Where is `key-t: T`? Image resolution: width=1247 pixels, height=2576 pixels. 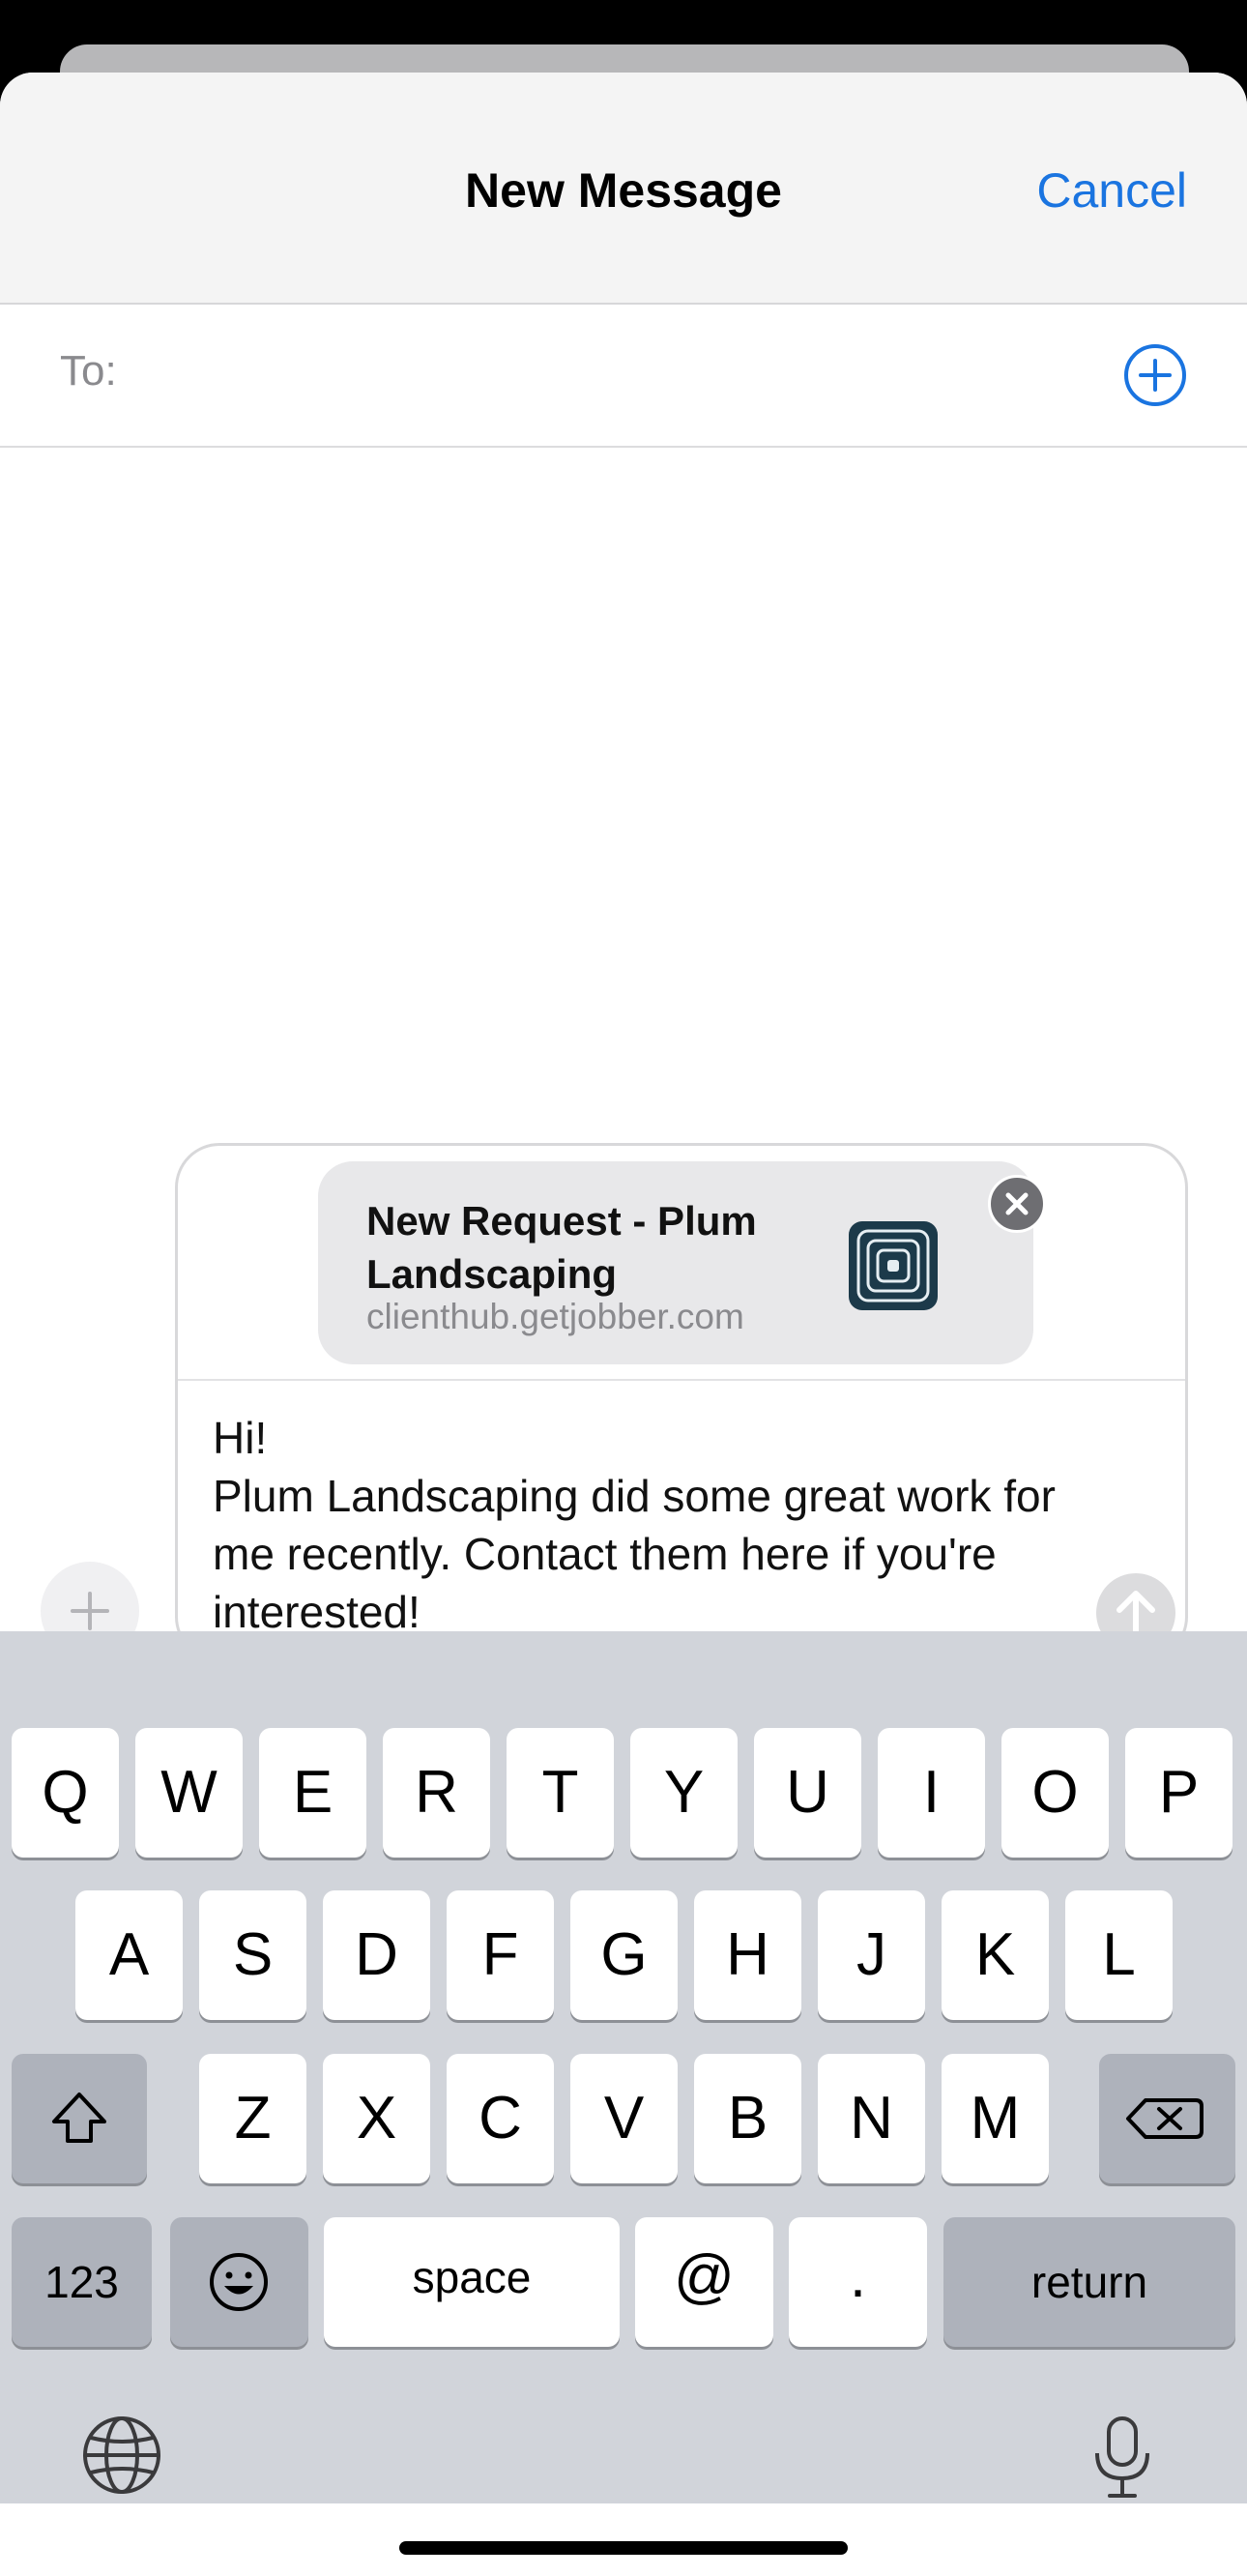 key-t: T is located at coordinates (561, 1793).